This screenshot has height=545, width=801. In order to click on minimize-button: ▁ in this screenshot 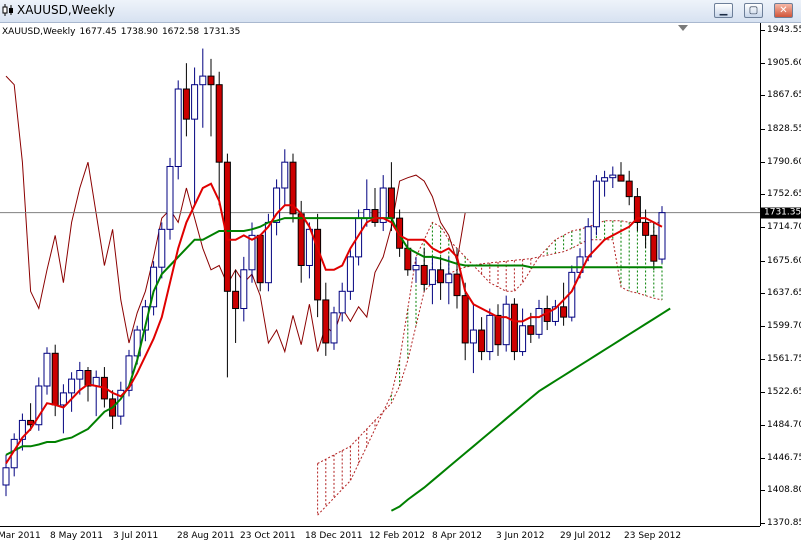, I will do `click(723, 10)`.